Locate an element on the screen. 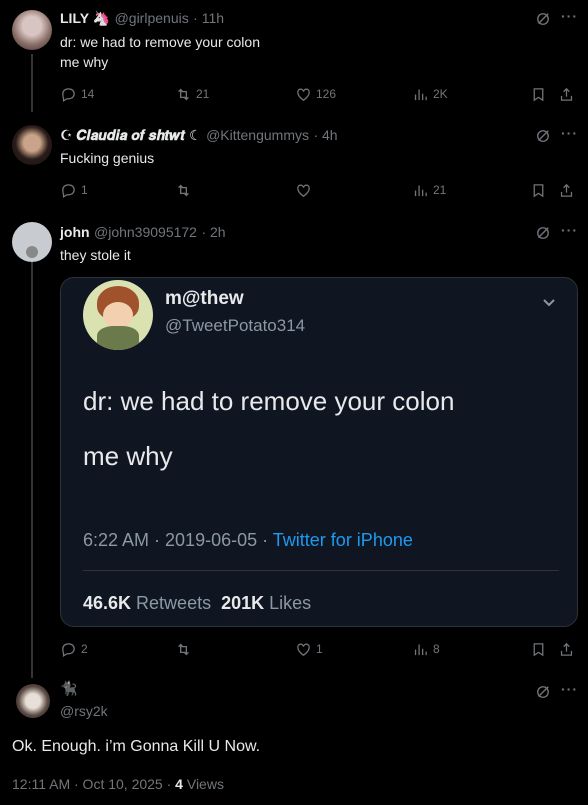  author-handle: @Kittengummys is located at coordinates (257, 135).